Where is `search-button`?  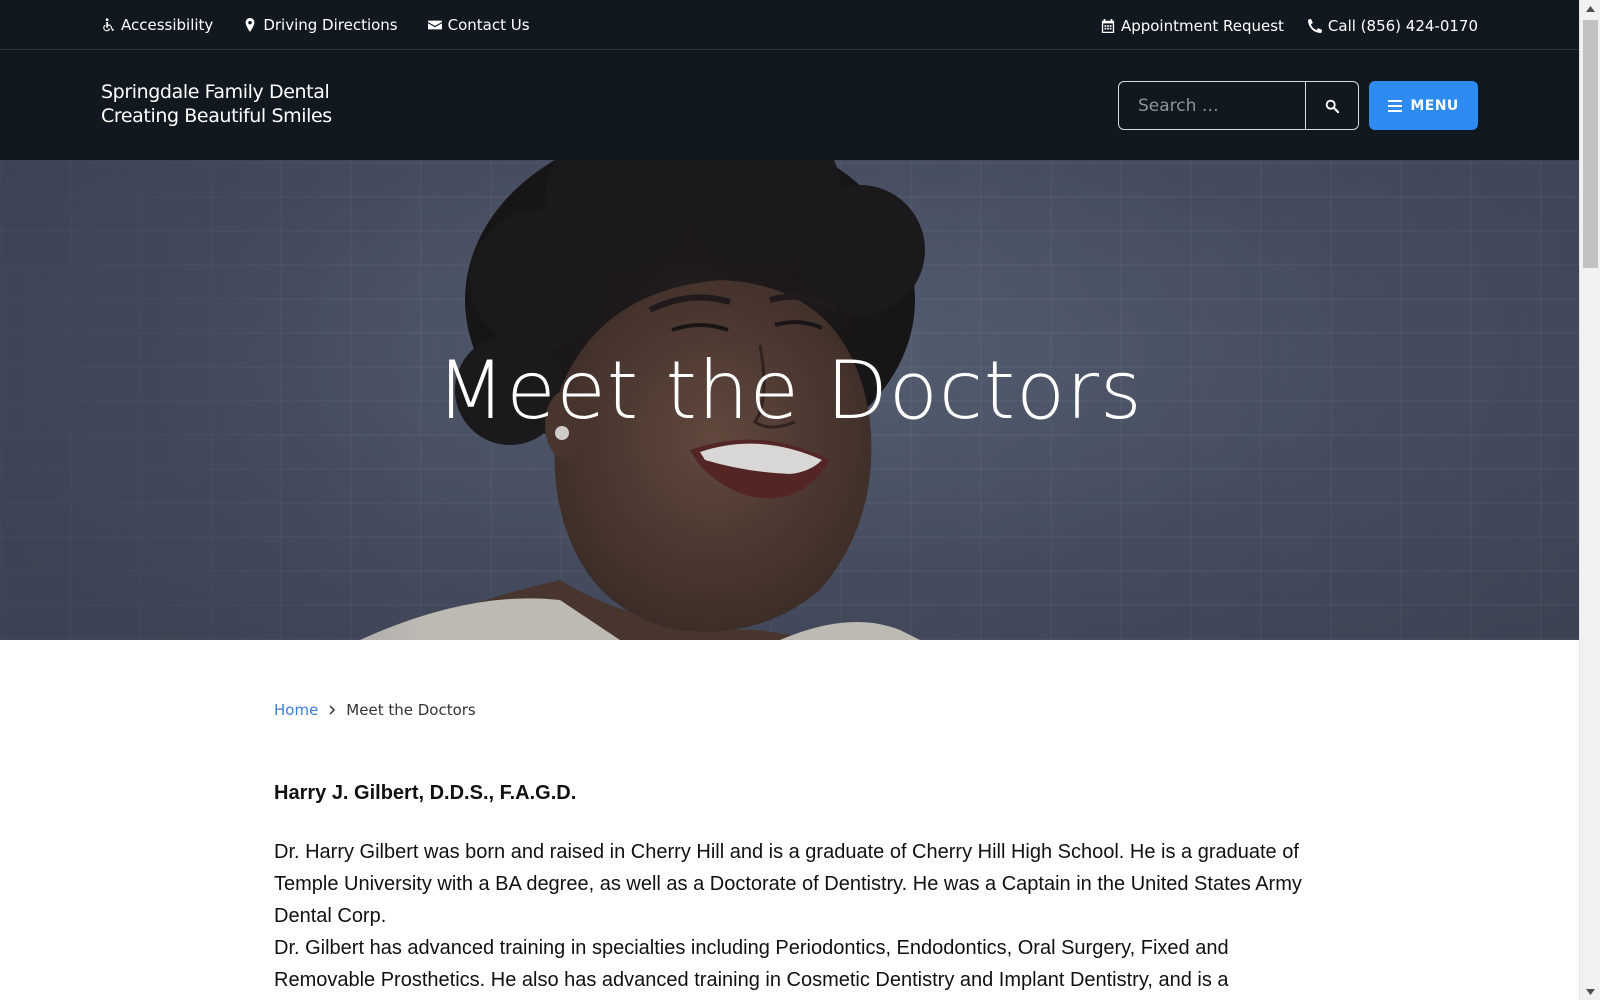
search-button is located at coordinates (1331, 105).